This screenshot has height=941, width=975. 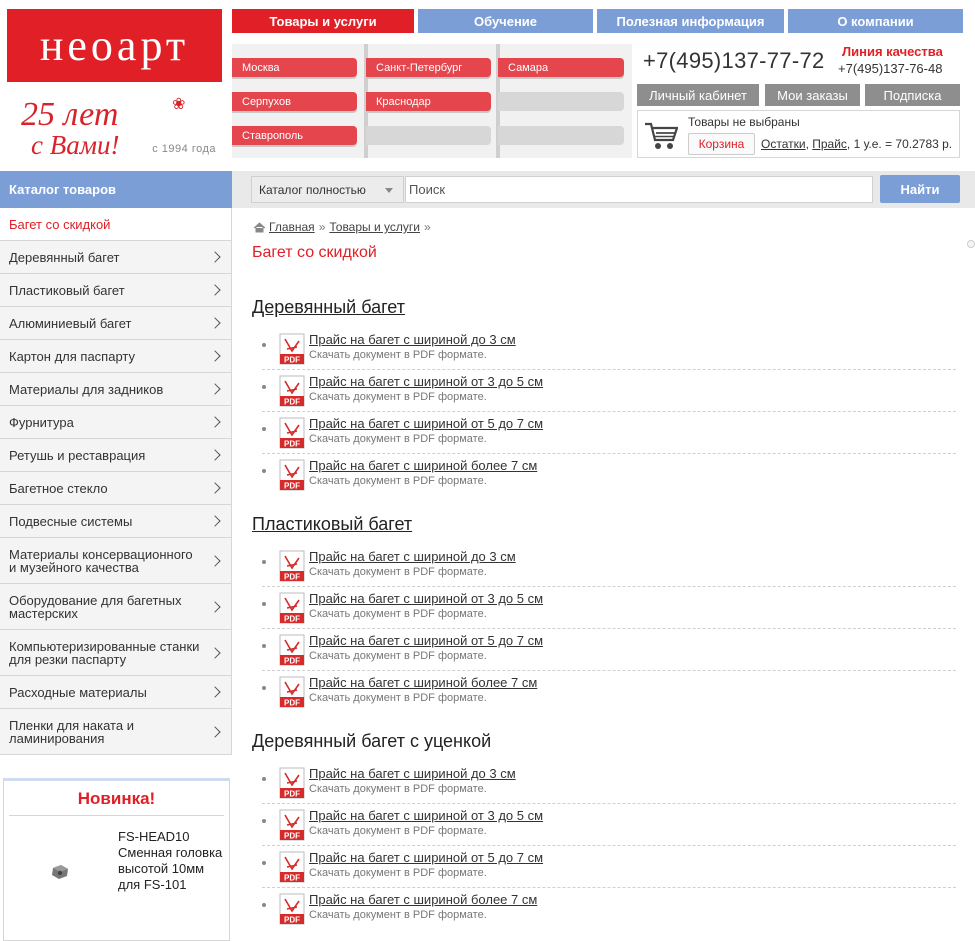 I want to click on search-input, so click(x=639, y=189).